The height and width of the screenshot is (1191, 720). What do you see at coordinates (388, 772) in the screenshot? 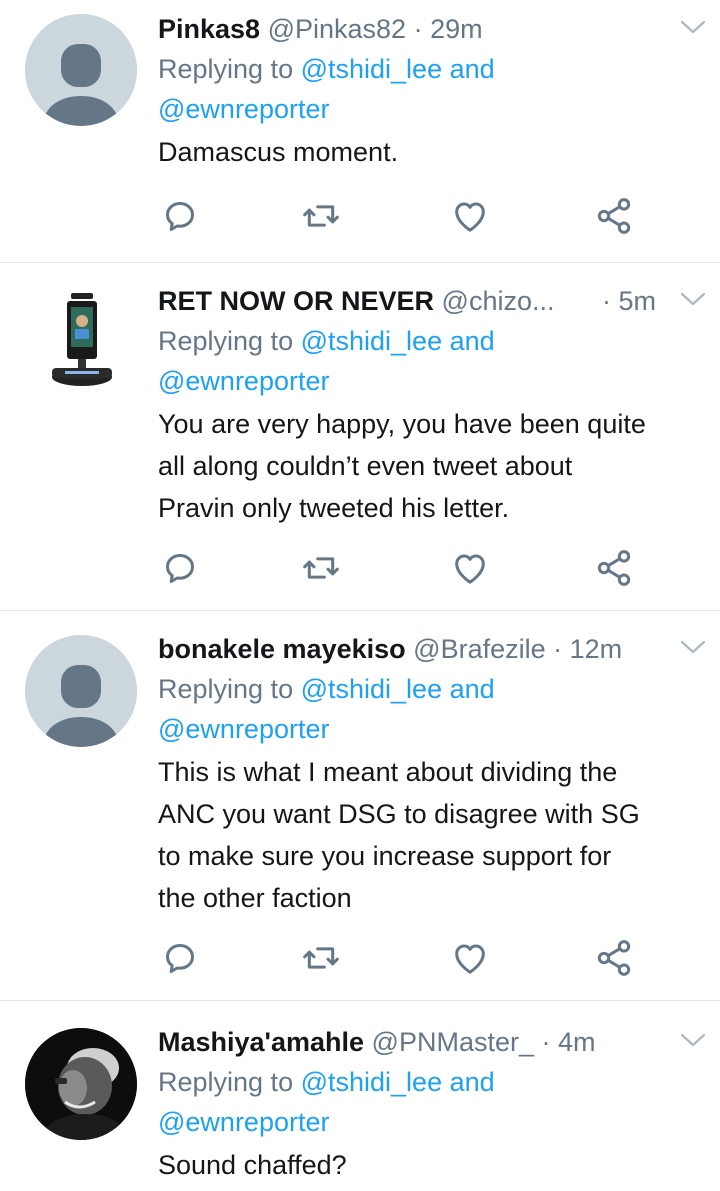
I see `tweet-text-line: This is what I meant about dividing the` at bounding box center [388, 772].